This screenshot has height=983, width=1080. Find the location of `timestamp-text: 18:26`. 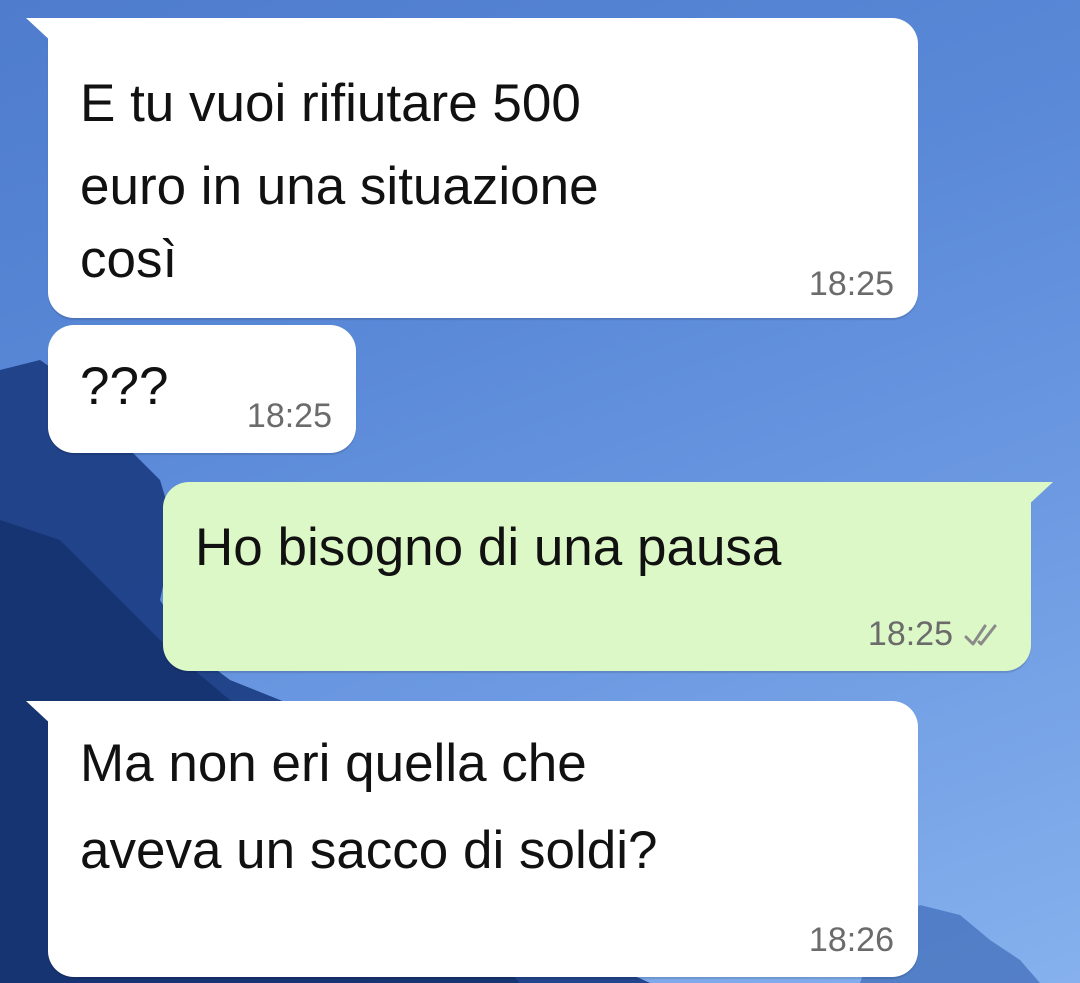

timestamp-text: 18:26 is located at coordinates (851, 940).